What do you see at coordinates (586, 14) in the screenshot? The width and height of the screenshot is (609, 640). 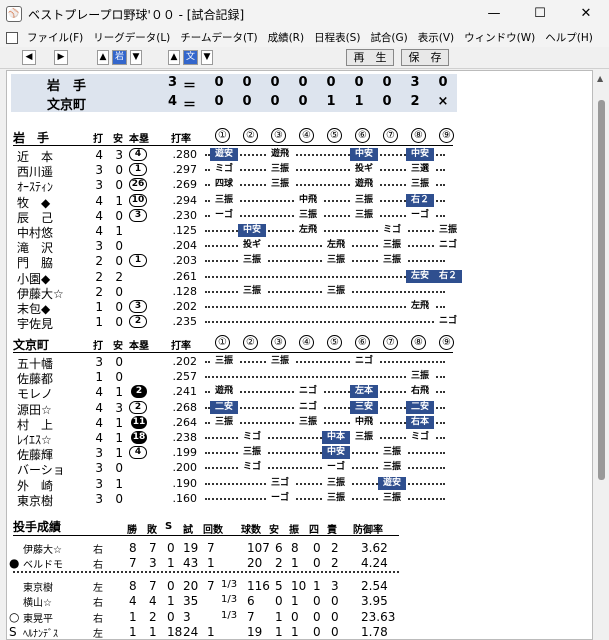 I see `close-button: ✕` at bounding box center [586, 14].